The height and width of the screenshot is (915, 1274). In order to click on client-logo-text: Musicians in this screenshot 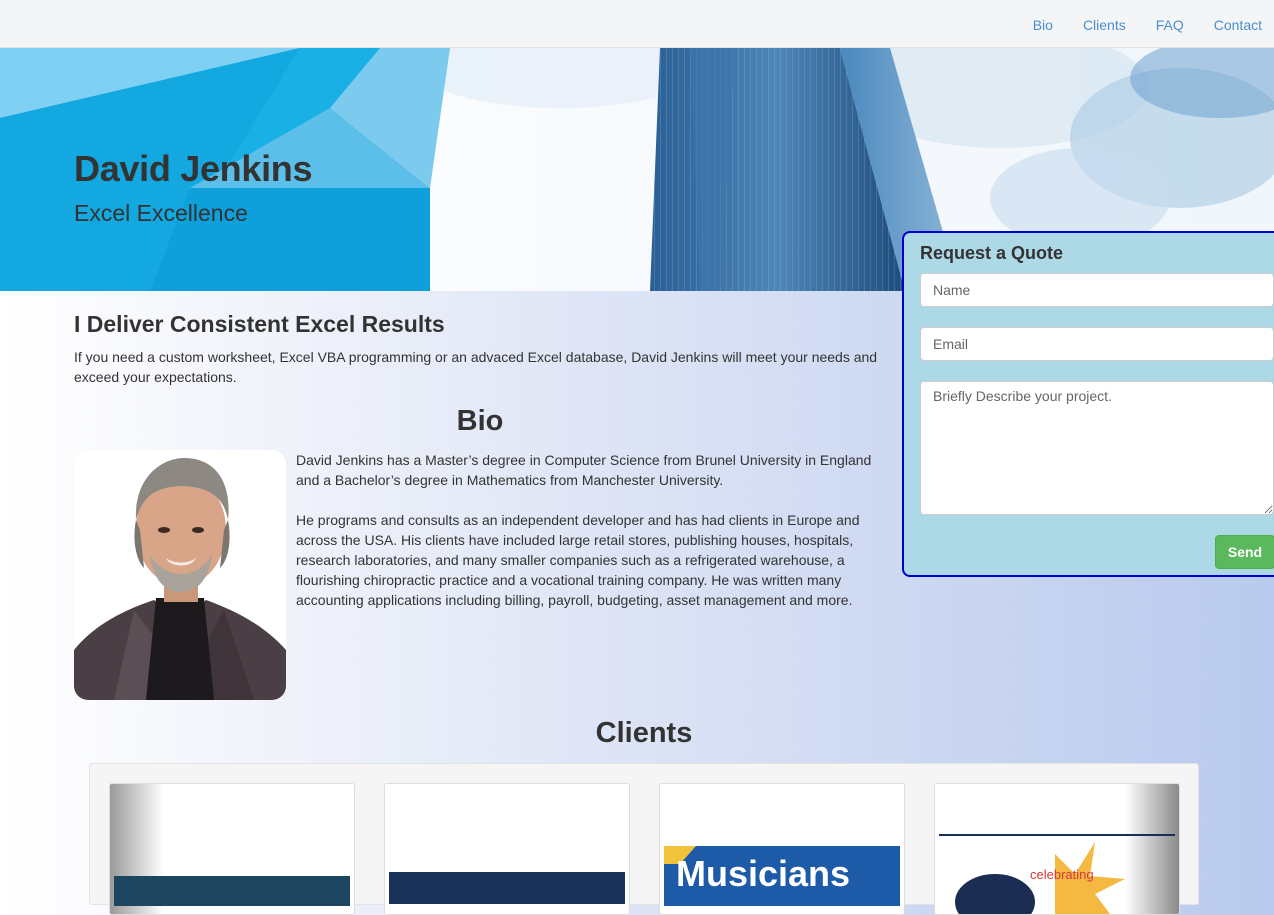, I will do `click(763, 873)`.